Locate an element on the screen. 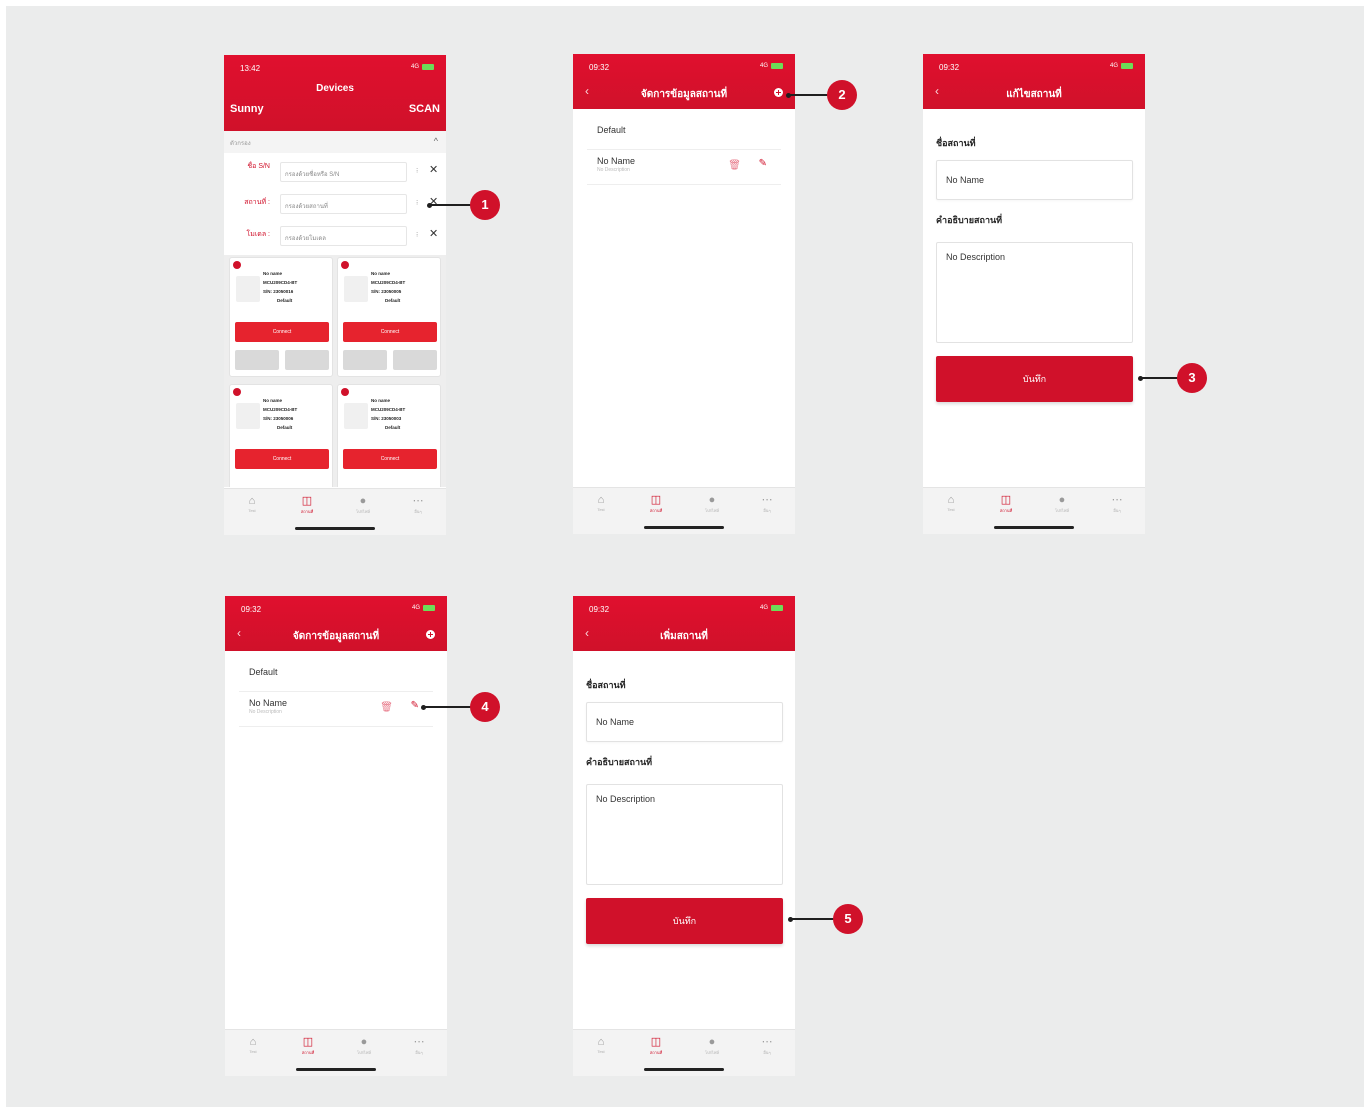 This screenshot has width=1370, height=1113. filter-label-location: สถานที่ : is located at coordinates (257, 202).